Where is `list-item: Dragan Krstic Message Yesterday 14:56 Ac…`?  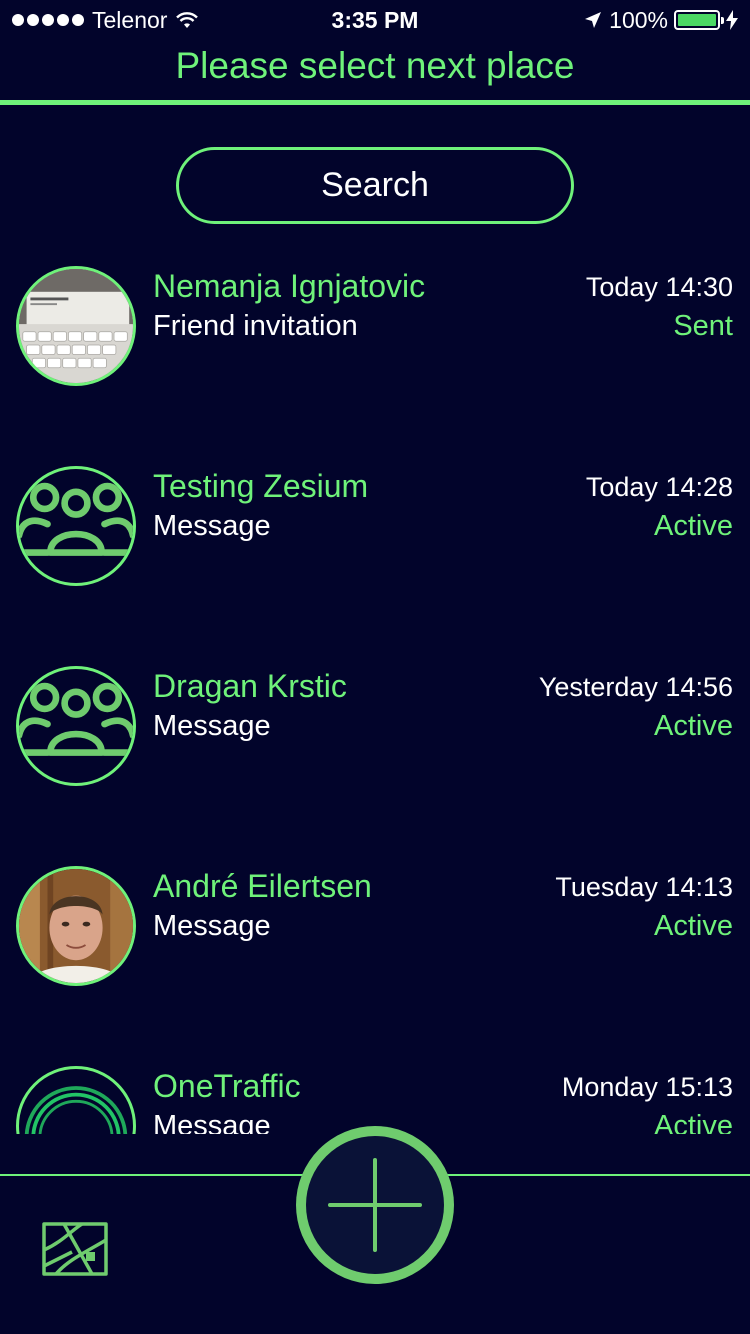 list-item: Dragan Krstic Message Yesterday 14:56 Ac… is located at coordinates (375, 750).